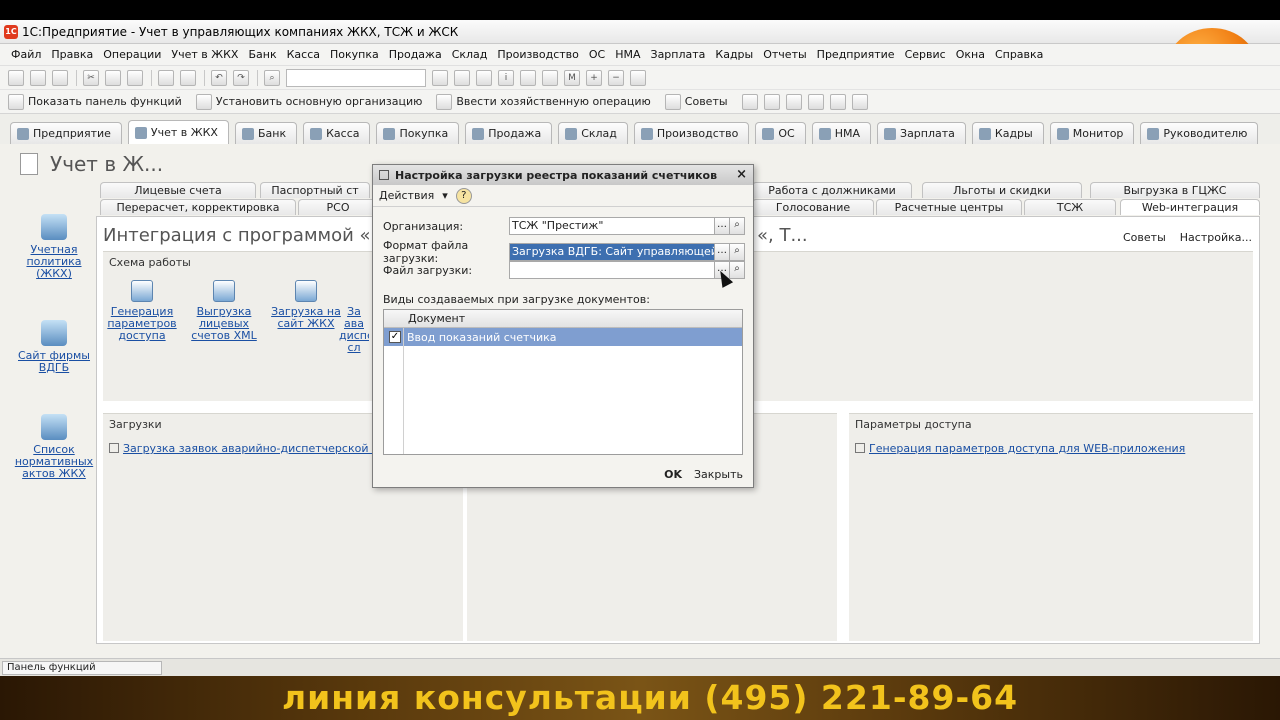 This screenshot has width=1280, height=720. I want to click on org-open-icon: ⌕, so click(737, 226).